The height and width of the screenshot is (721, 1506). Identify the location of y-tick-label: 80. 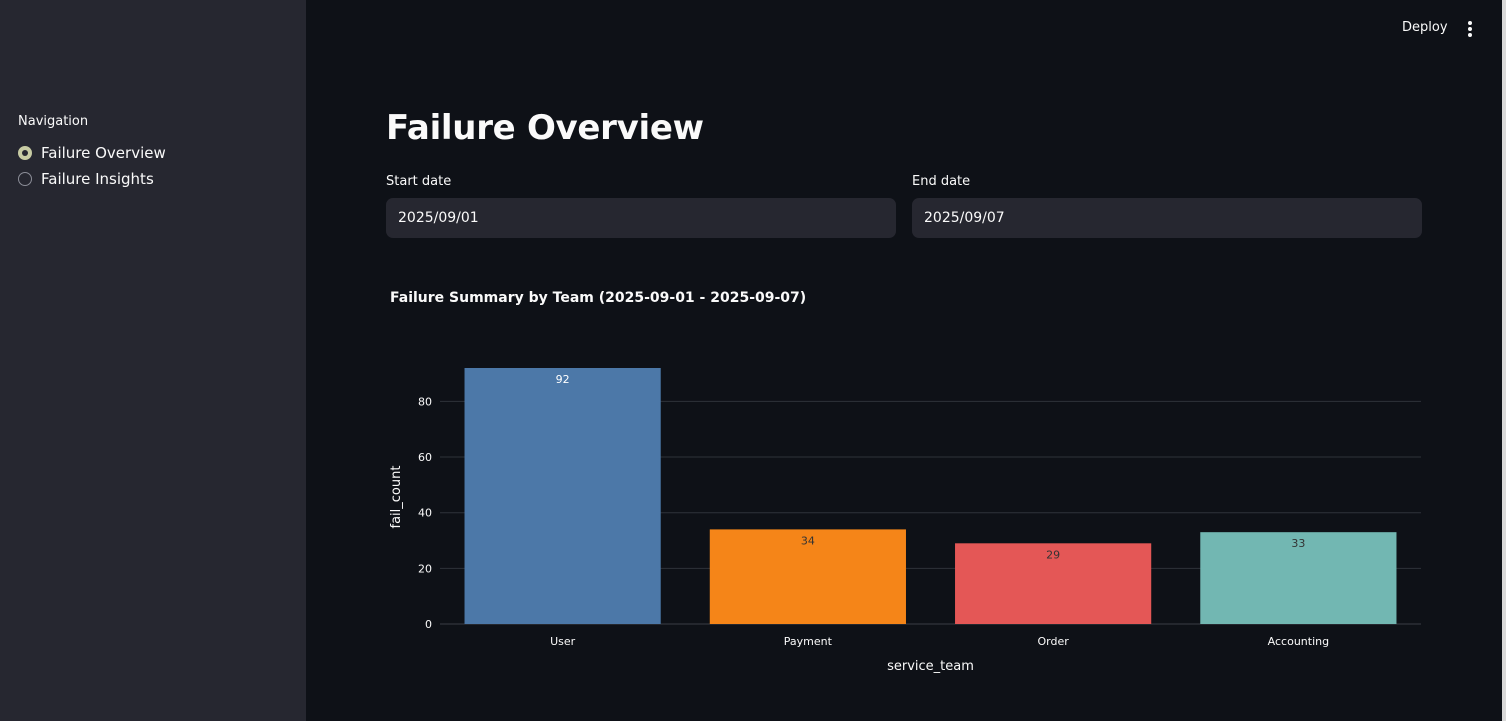
(425, 401).